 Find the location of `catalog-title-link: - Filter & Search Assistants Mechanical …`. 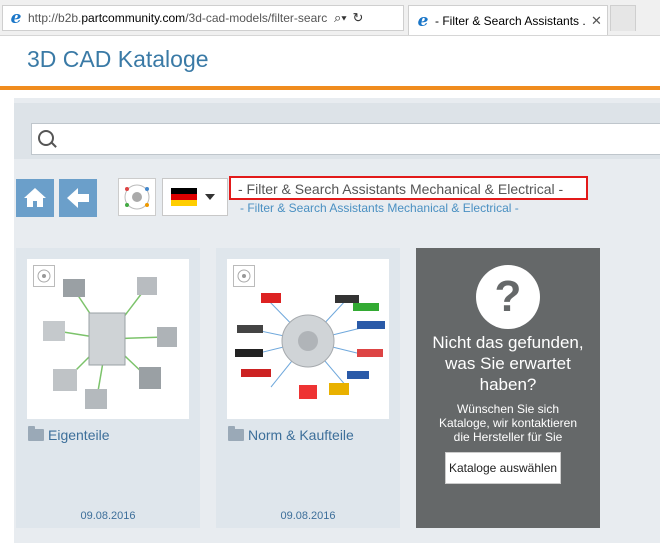

catalog-title-link: - Filter & Search Assistants Mechanical … is located at coordinates (379, 208).